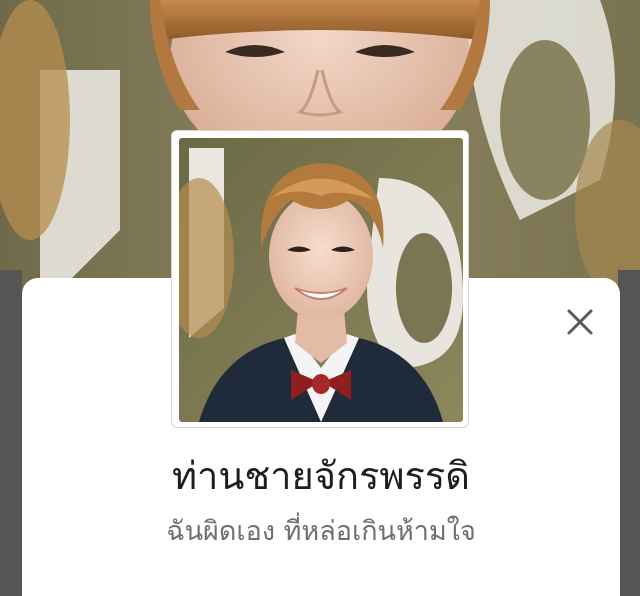  I want to click on close-icon, so click(580, 322).